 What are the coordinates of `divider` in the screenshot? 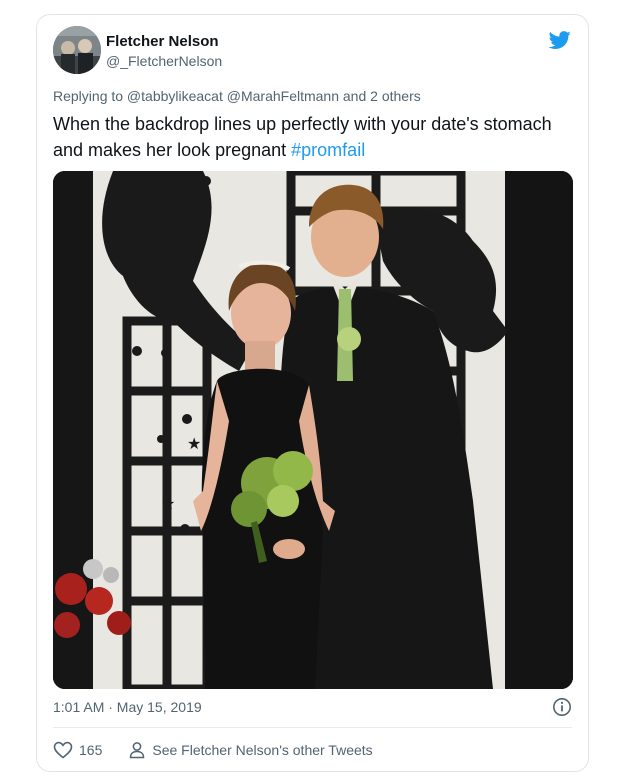 It's located at (312, 727).